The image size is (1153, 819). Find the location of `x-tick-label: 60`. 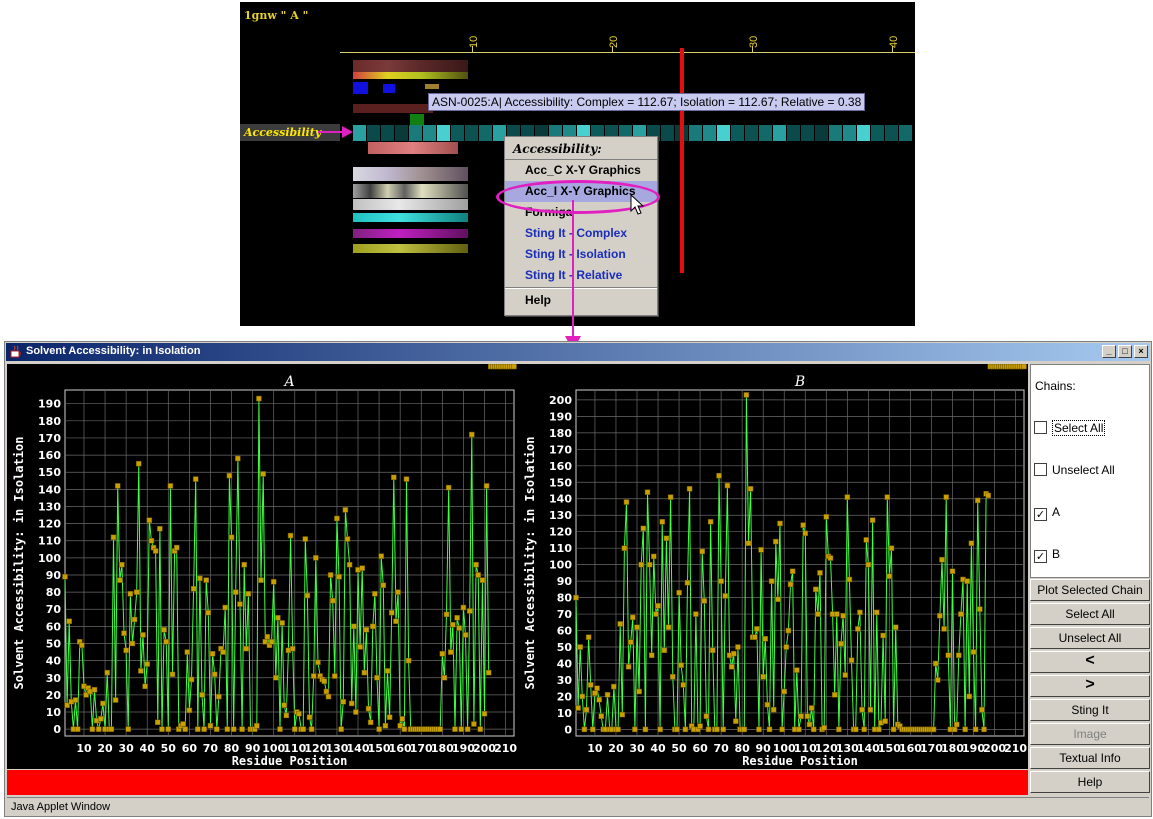

x-tick-label: 60 is located at coordinates (700, 748).